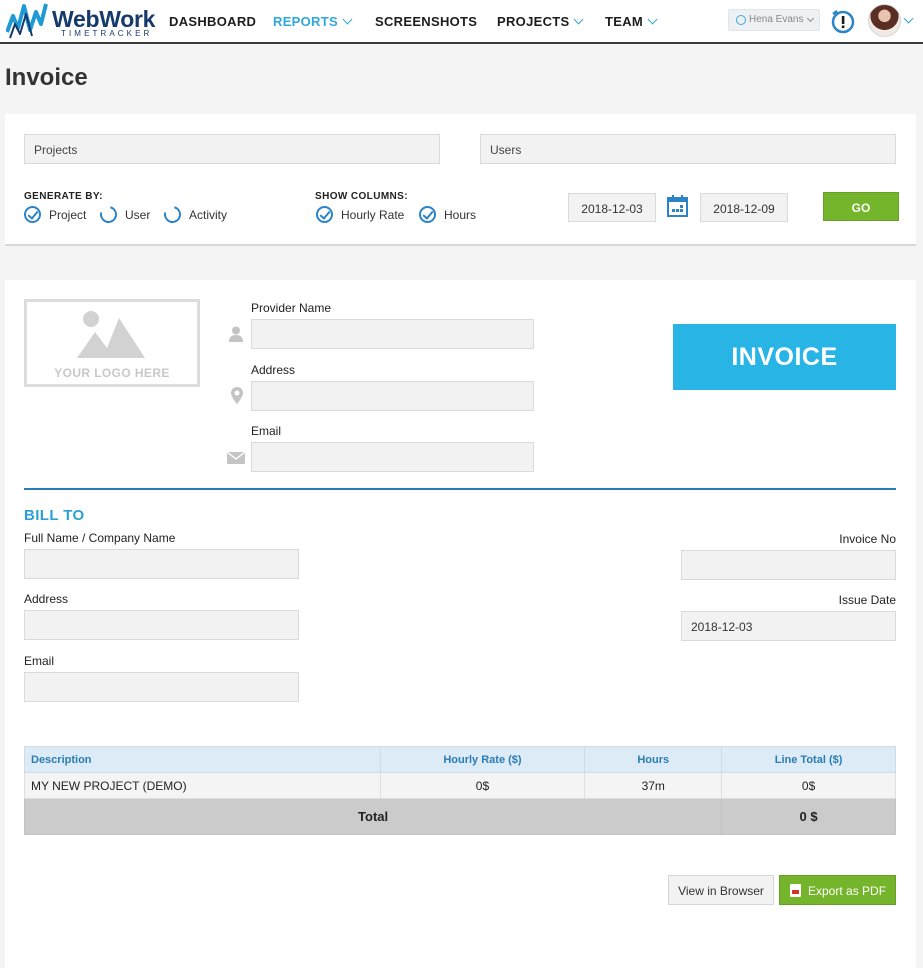  What do you see at coordinates (236, 334) in the screenshot?
I see `user-icon` at bounding box center [236, 334].